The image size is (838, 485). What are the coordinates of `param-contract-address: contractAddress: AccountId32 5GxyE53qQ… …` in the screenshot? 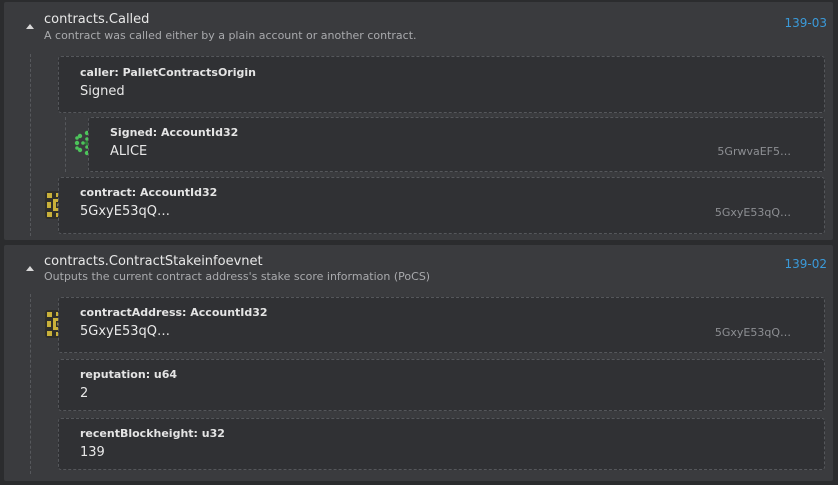 It's located at (441, 325).